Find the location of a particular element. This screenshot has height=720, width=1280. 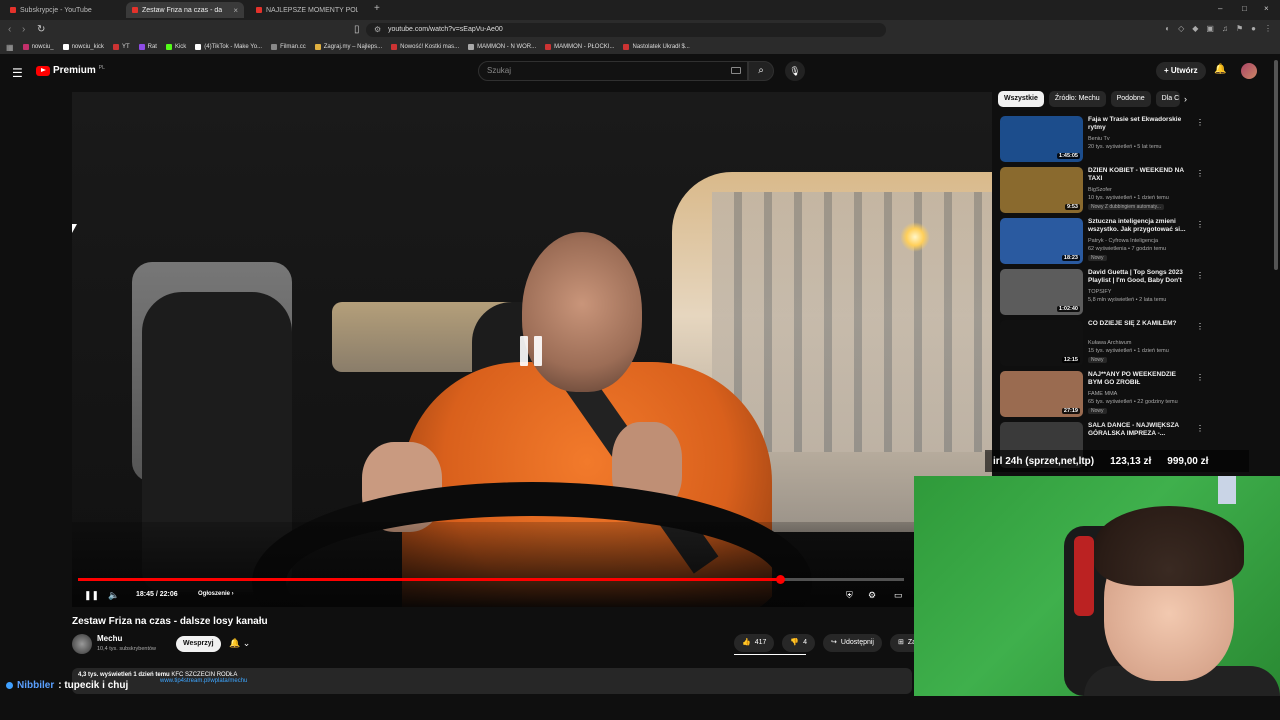

search-button: ⌕ is located at coordinates (761, 71).